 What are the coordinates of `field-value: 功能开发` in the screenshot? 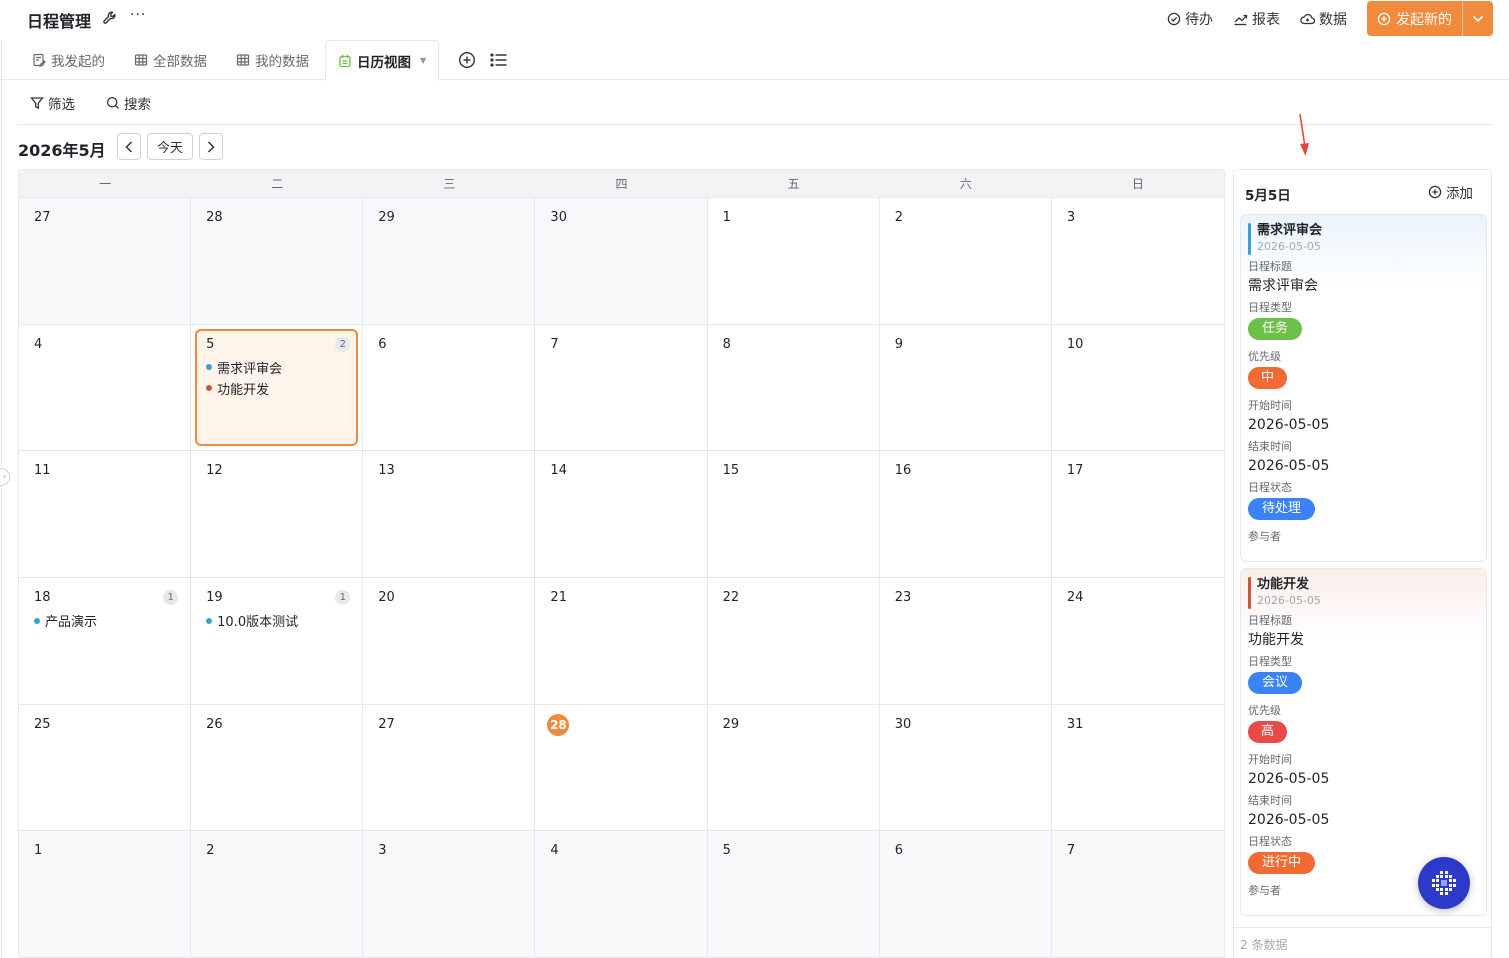 It's located at (1276, 640).